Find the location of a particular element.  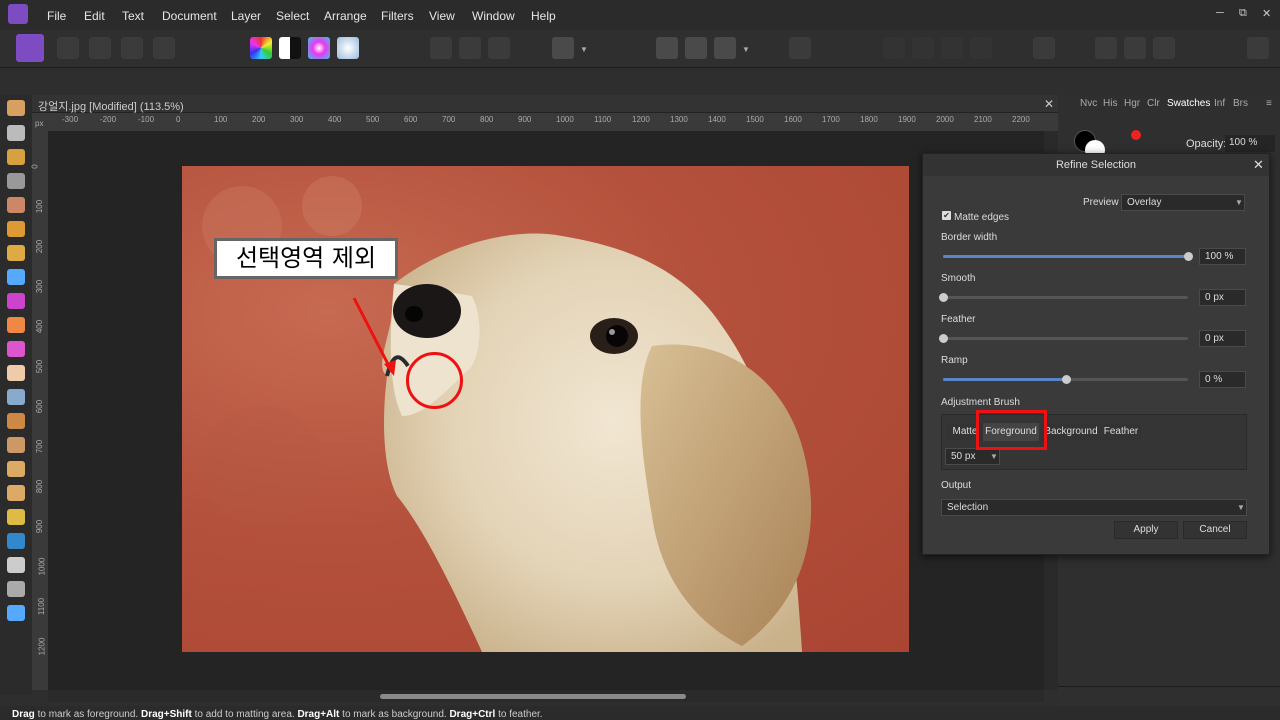

tab-color: Clr is located at coordinates (1153, 103).